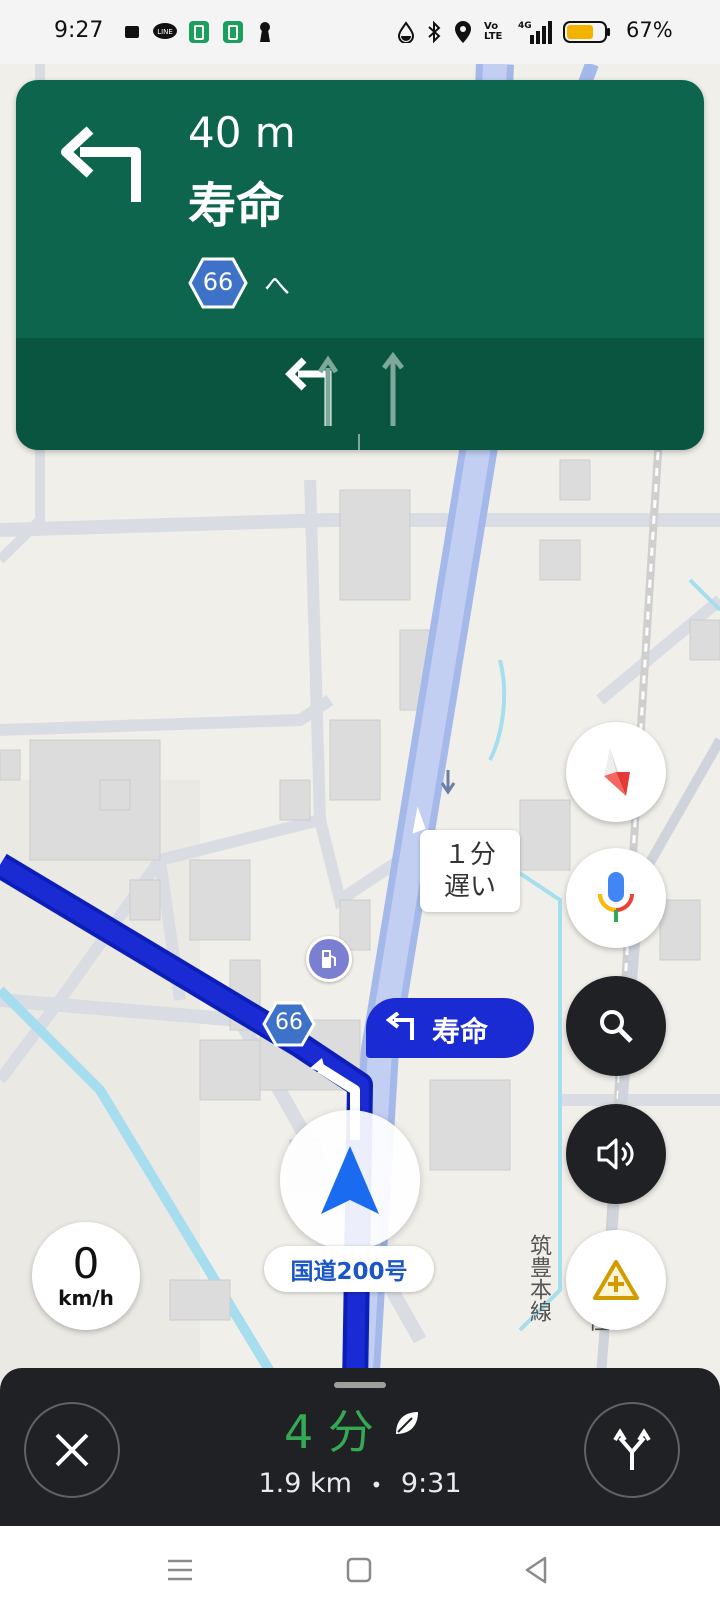  What do you see at coordinates (401, 1028) in the screenshot?
I see `turn-left-small-icon` at bounding box center [401, 1028].